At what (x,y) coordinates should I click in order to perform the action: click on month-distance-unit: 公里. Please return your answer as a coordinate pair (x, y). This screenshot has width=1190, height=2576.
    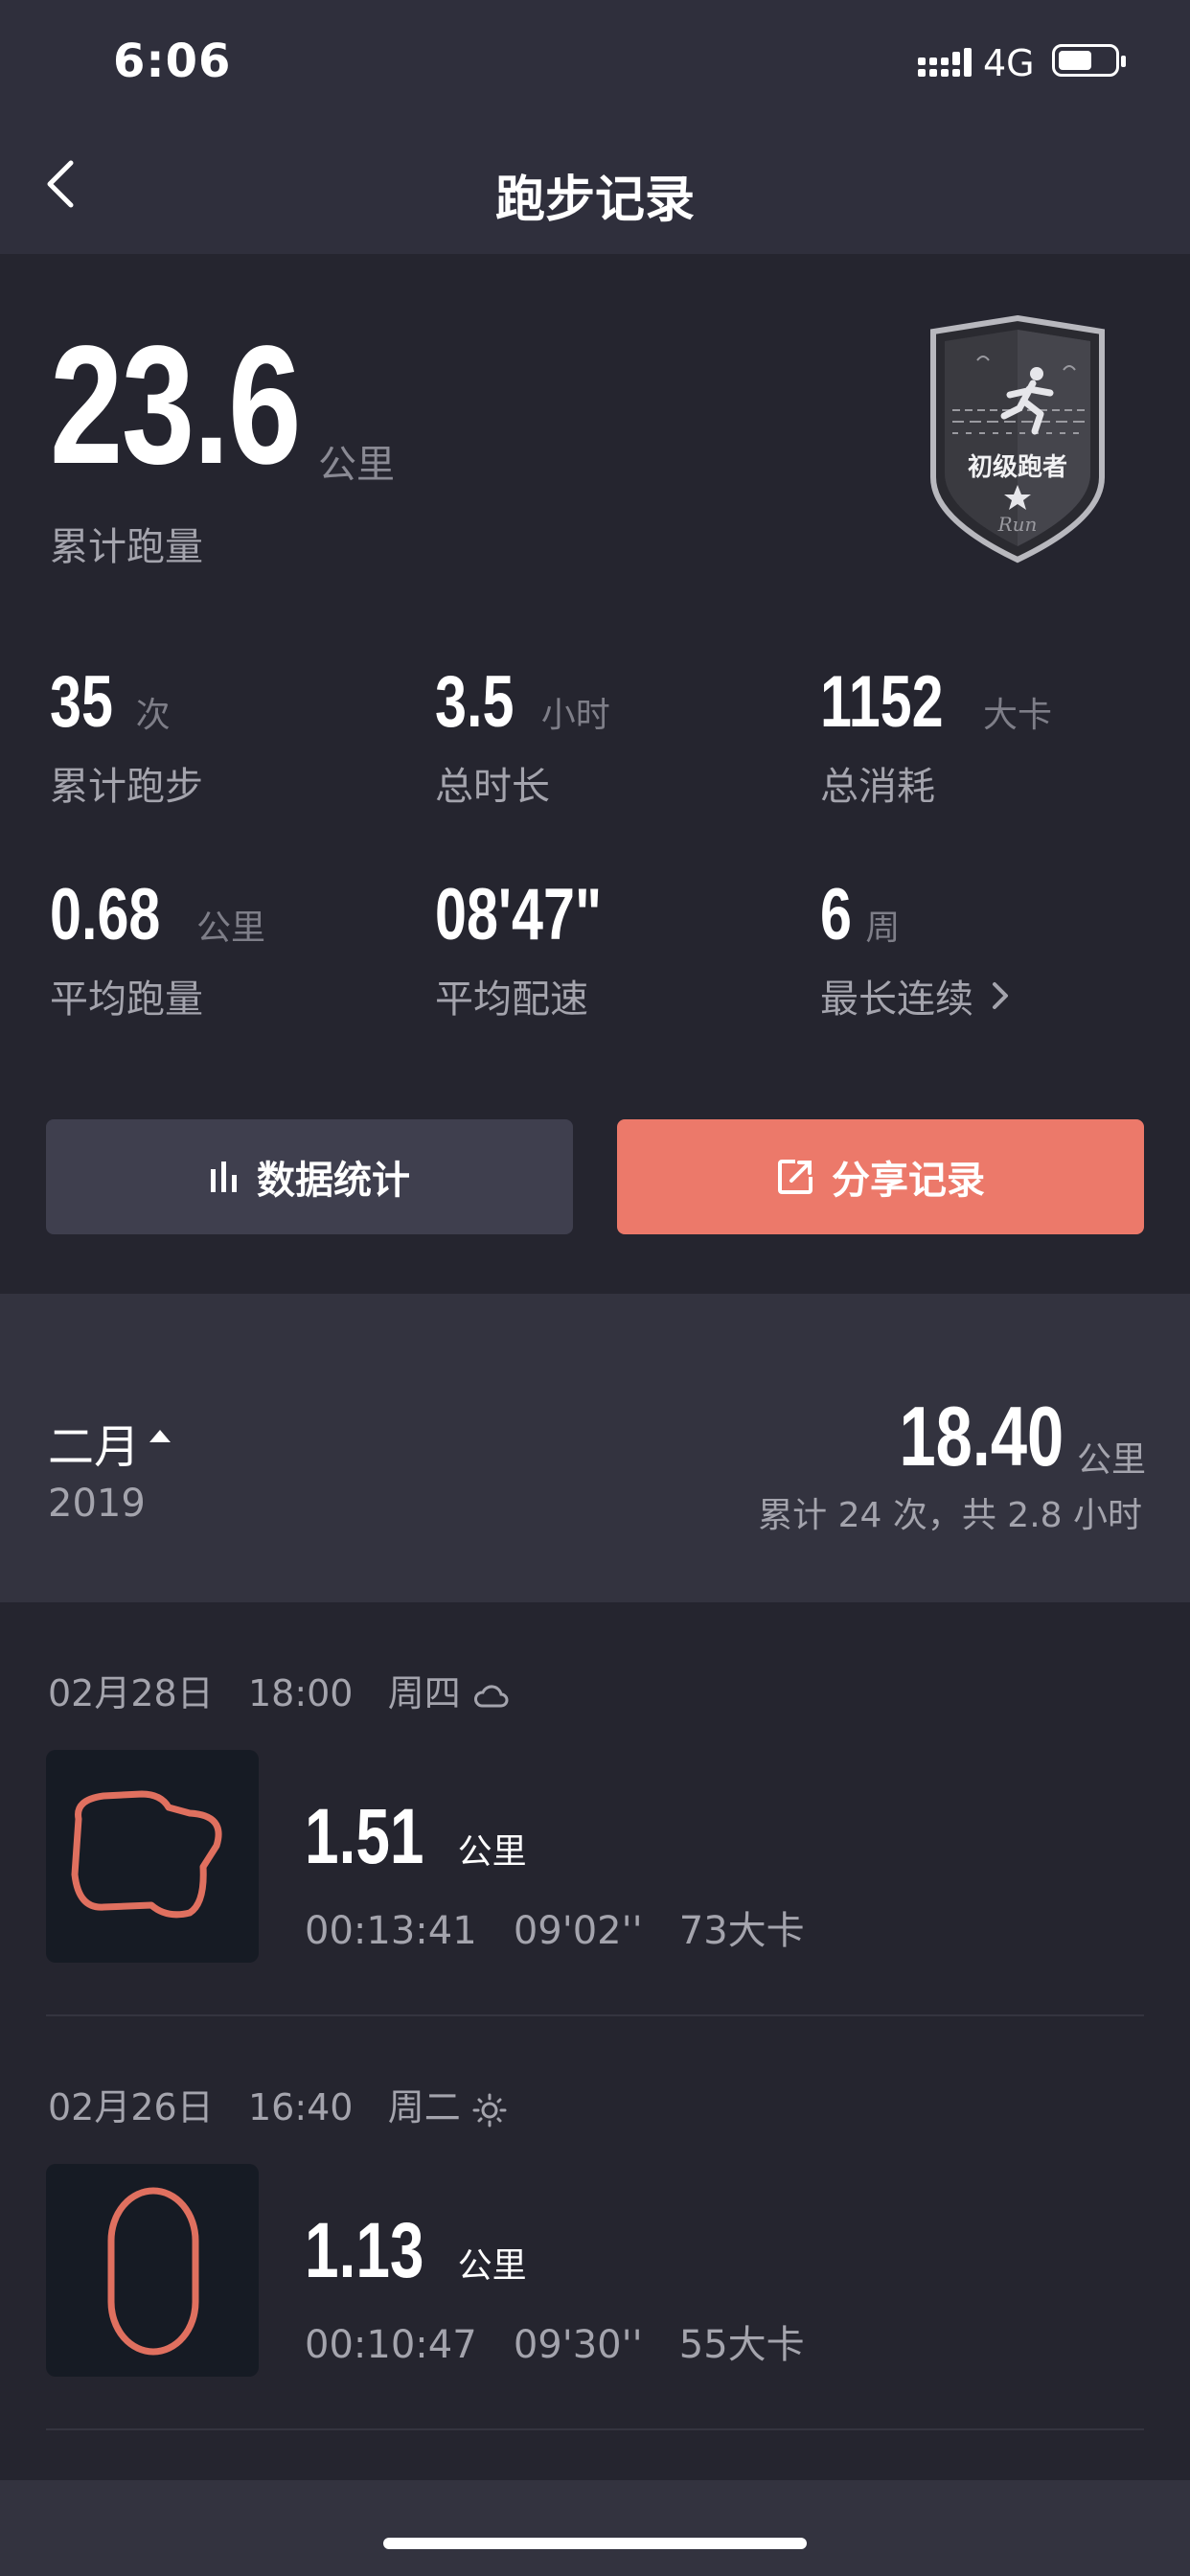
    Looking at the image, I should click on (1112, 1460).